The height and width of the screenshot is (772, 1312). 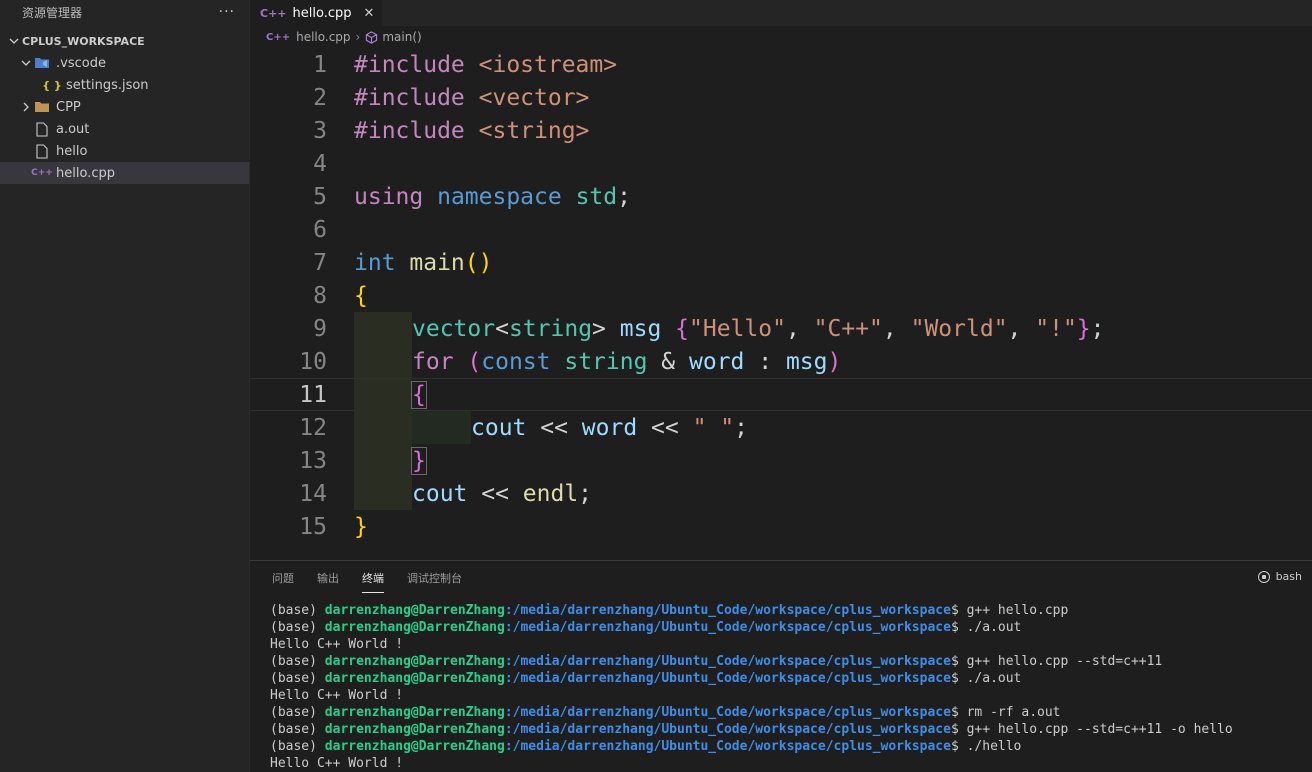 I want to click on code-token: <string>, so click(x=527, y=130).